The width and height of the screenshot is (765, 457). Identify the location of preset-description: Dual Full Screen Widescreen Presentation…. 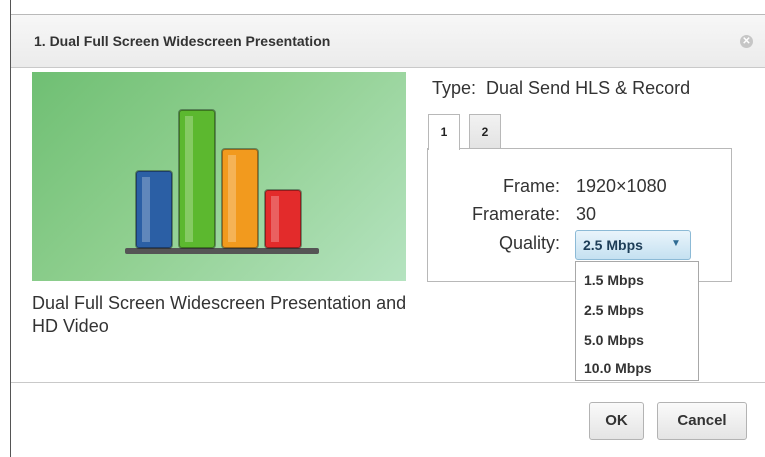
(219, 314).